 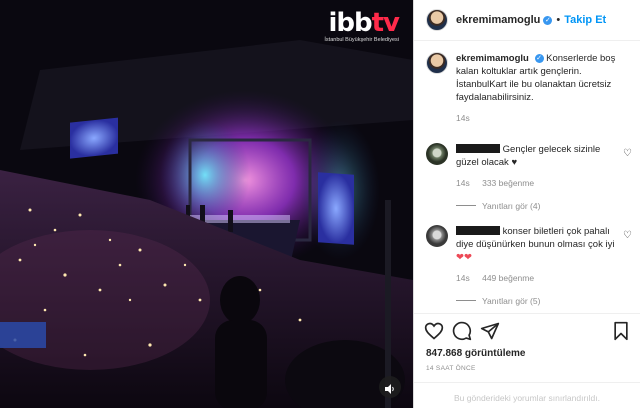 I want to click on post-header: ekremimamoglu ✓ • Takip Et, so click(x=527, y=20).